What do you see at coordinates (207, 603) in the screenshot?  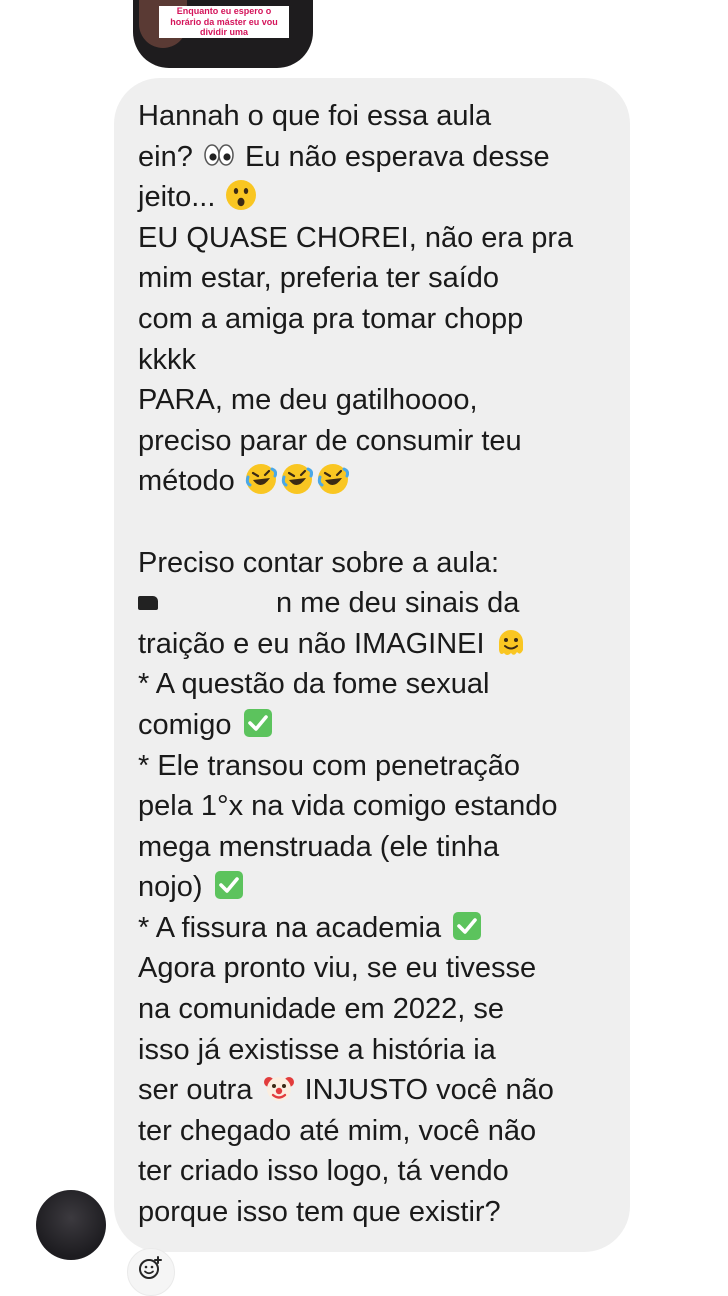 I see `redacted-name` at bounding box center [207, 603].